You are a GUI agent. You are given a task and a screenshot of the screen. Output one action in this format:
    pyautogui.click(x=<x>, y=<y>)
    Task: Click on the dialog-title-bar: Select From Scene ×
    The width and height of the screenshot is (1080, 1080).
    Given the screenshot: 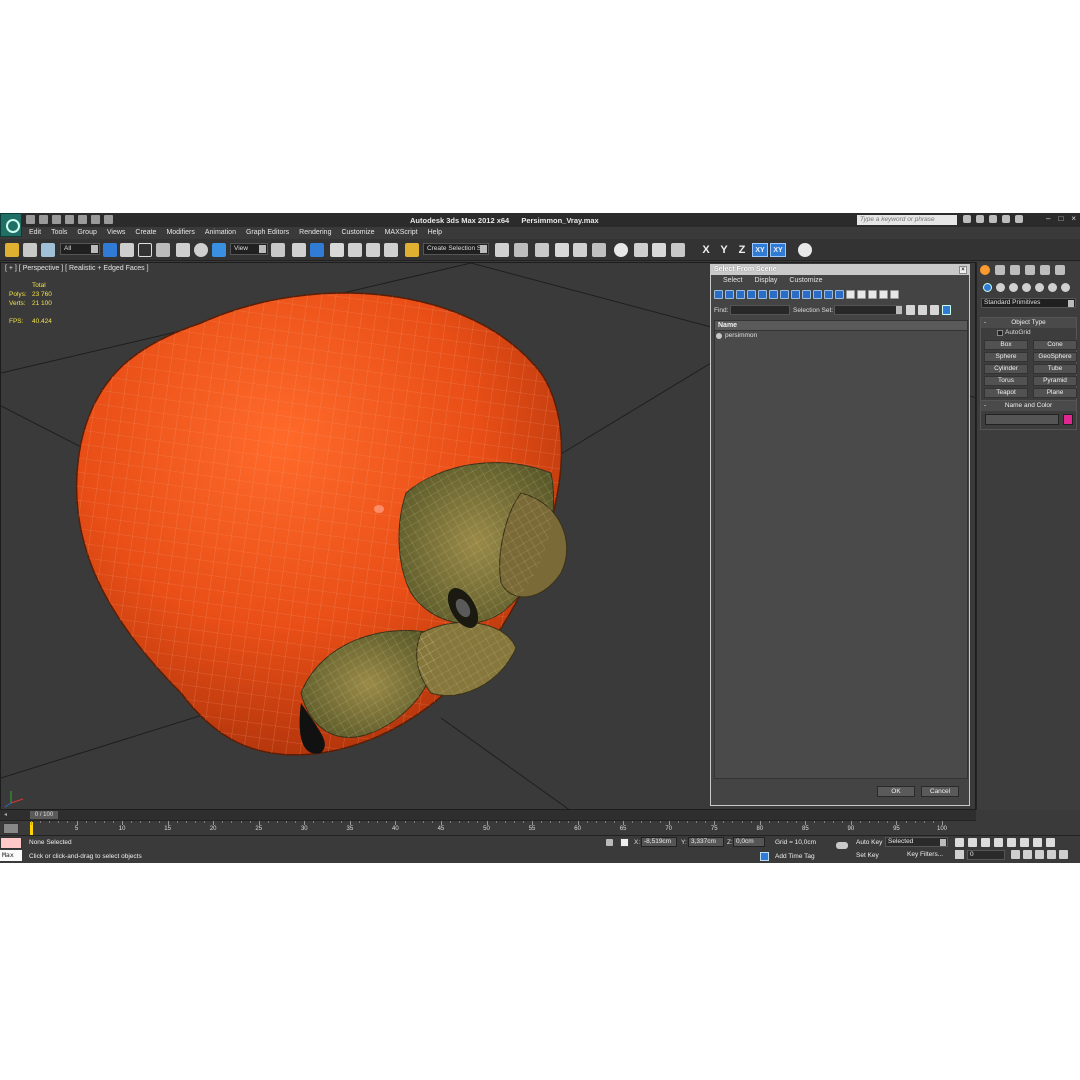 What is the action you would take?
    pyautogui.click(x=840, y=270)
    